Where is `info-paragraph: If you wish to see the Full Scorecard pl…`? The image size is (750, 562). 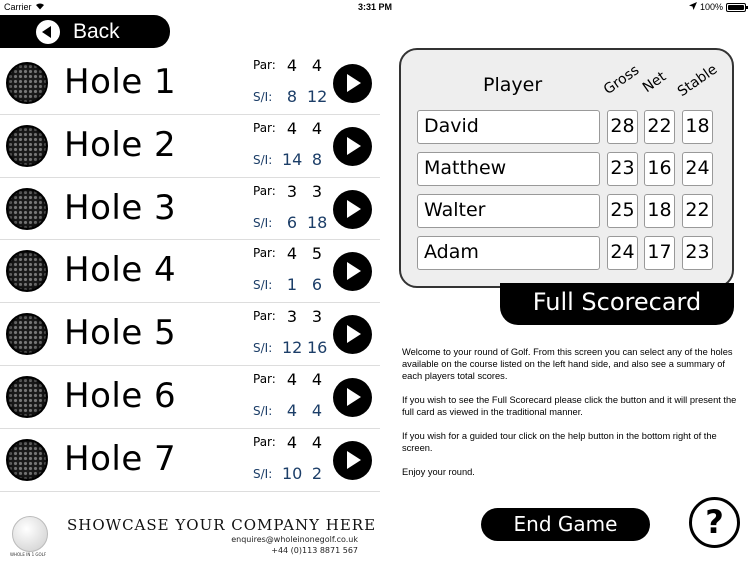 info-paragraph: If you wish to see the Full Scorecard pl… is located at coordinates (569, 406).